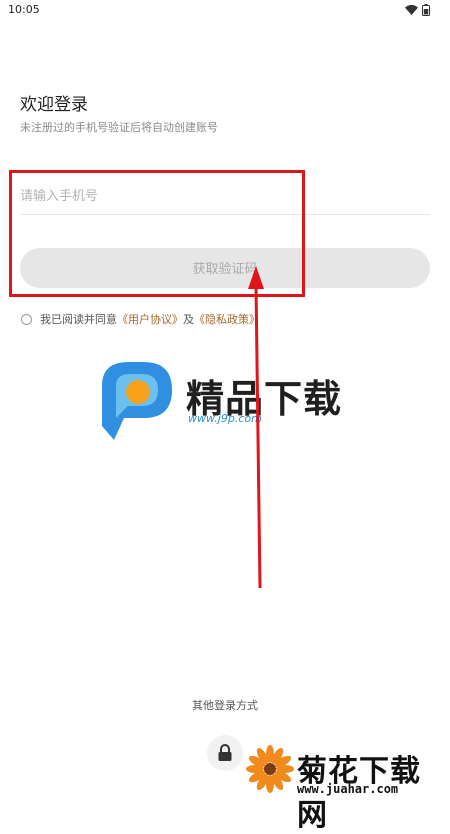  I want to click on user-agreement-link: 《用户协议》, so click(150, 319).